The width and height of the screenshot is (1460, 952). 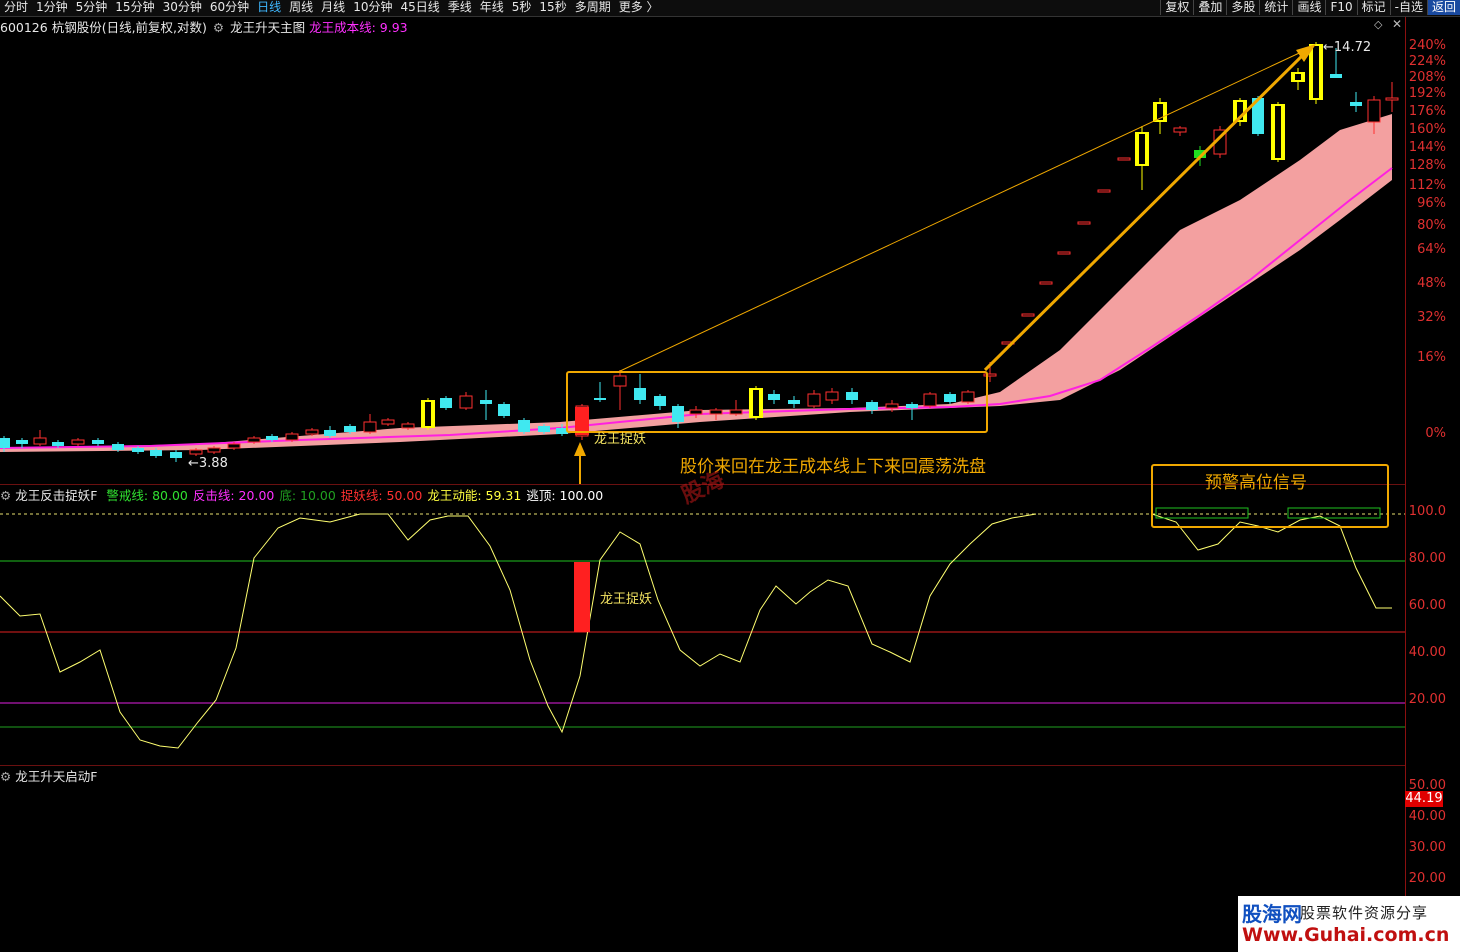 What do you see at coordinates (1373, 7) in the screenshot?
I see `toolbar-button: 标记` at bounding box center [1373, 7].